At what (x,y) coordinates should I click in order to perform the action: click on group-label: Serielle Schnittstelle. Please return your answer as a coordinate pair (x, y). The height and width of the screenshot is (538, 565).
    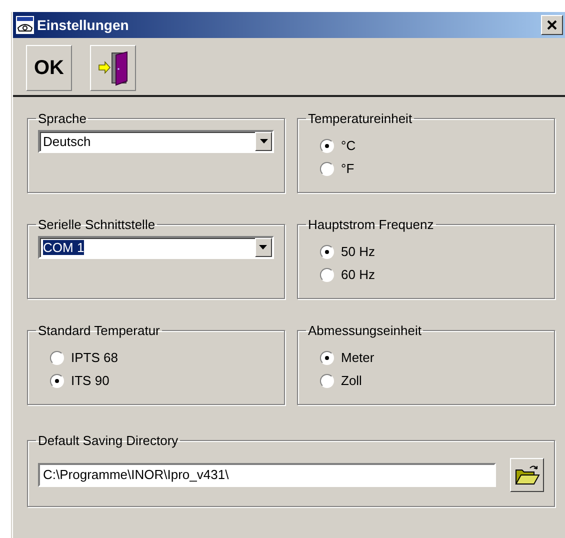
    Looking at the image, I should click on (96, 224).